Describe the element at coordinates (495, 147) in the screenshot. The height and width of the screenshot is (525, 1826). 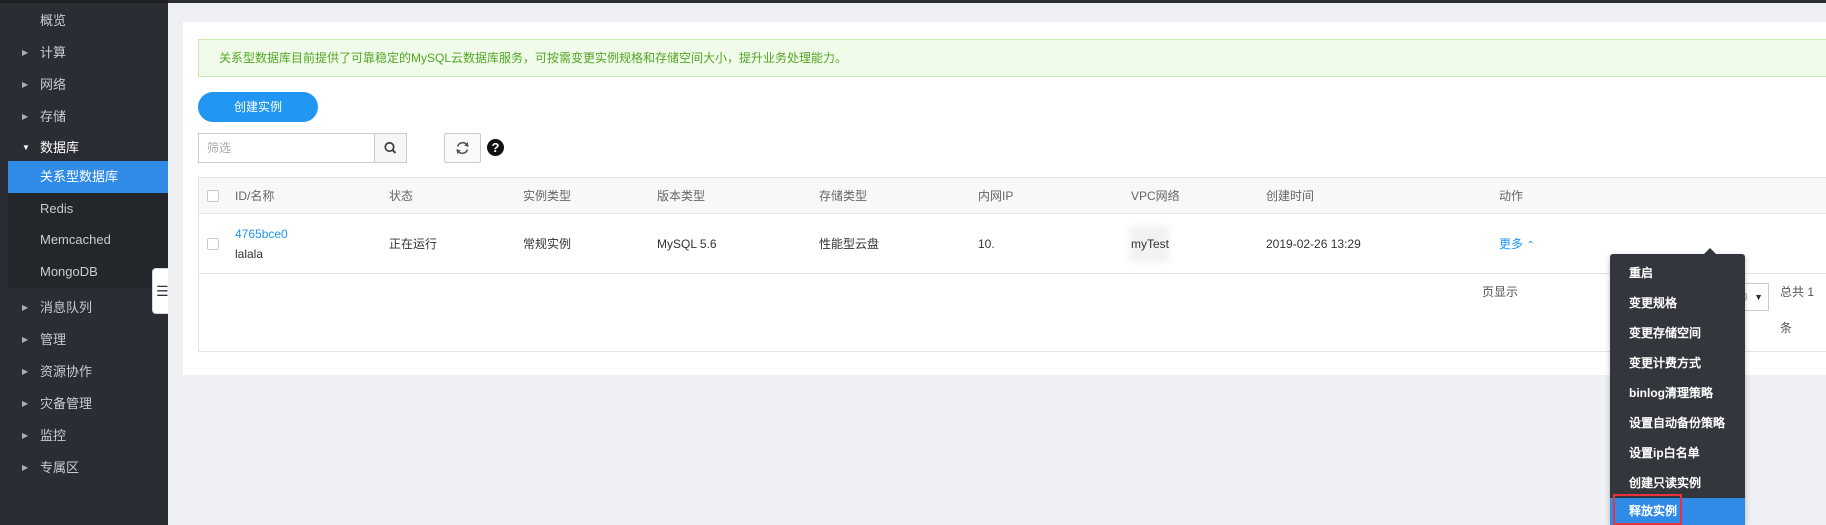
I see `help-icon: ?` at that location.